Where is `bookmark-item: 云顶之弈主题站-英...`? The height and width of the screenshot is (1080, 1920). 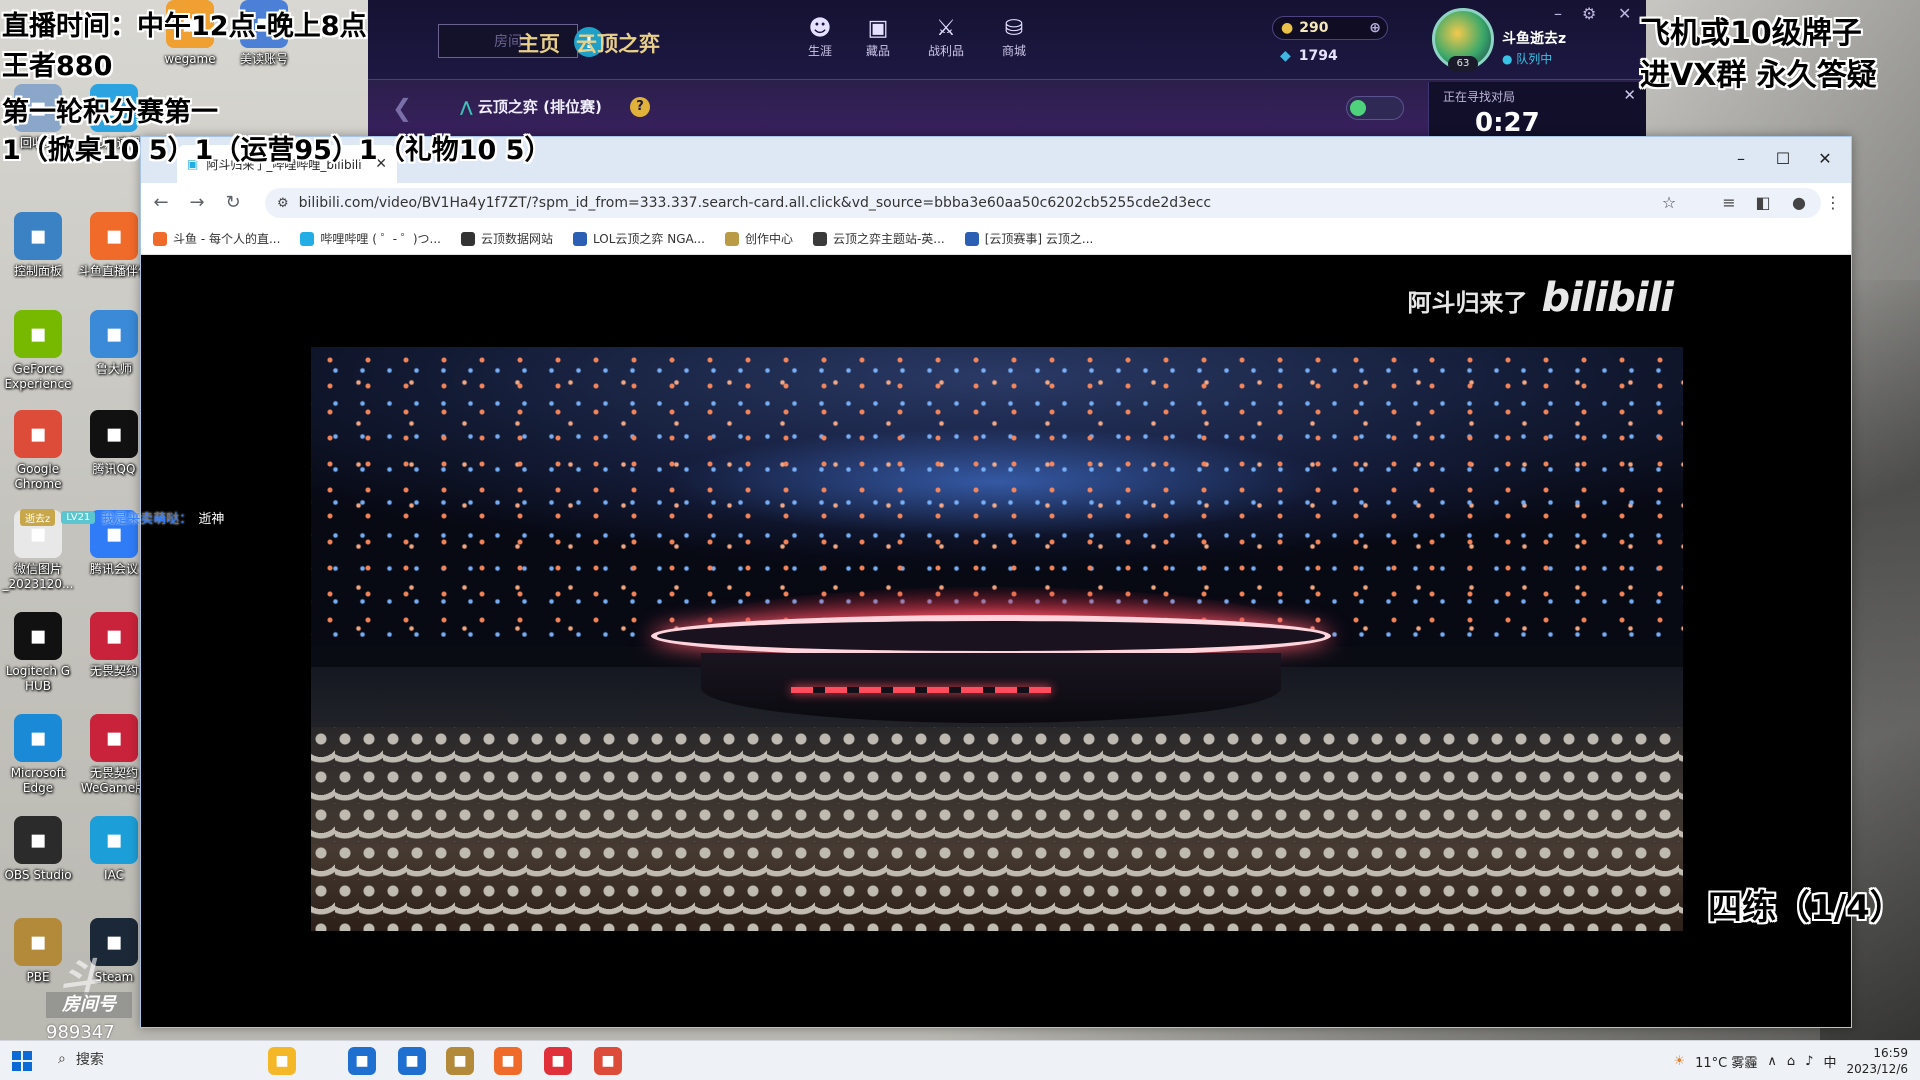 bookmark-item: 云顶之弈主题站-英... is located at coordinates (878, 238).